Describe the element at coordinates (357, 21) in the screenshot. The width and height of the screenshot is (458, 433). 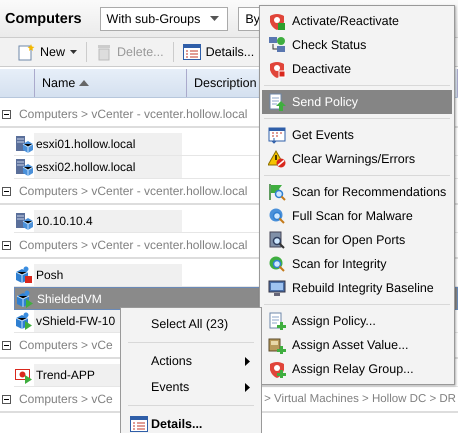
I see `menu-item: Activate/Reactivate` at that location.